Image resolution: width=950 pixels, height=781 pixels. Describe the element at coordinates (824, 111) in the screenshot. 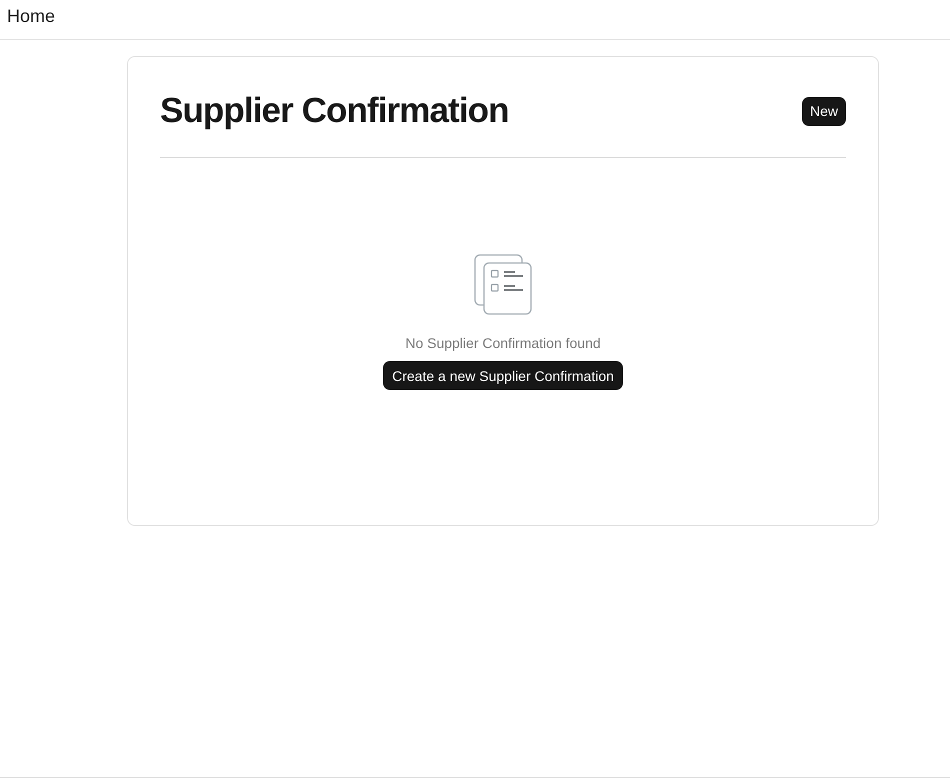

I see `new-button: New` at that location.